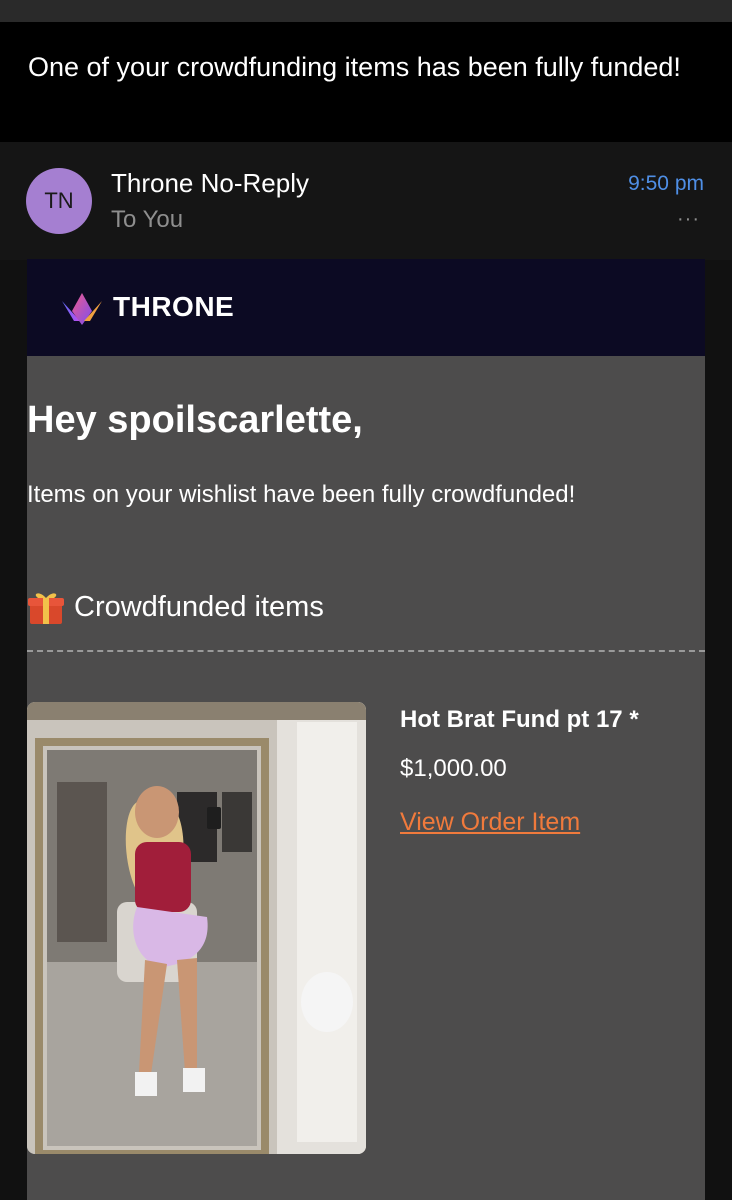  Describe the element at coordinates (59, 201) in the screenshot. I see `sender-avatar: TN` at that location.